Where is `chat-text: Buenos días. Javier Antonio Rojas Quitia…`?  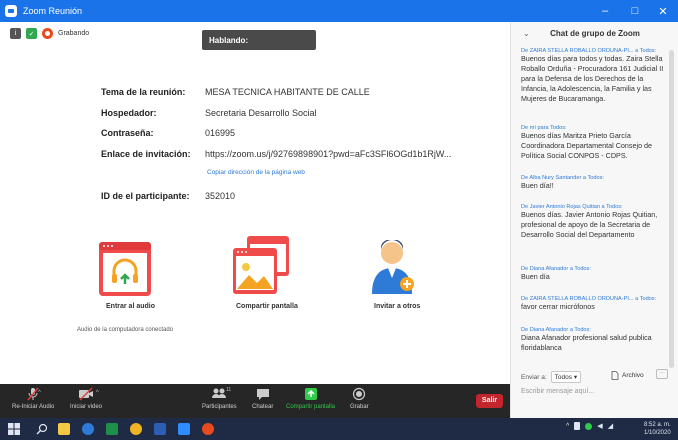 chat-text: Buenos días. Javier Antonio Rojas Quitia… is located at coordinates (589, 224).